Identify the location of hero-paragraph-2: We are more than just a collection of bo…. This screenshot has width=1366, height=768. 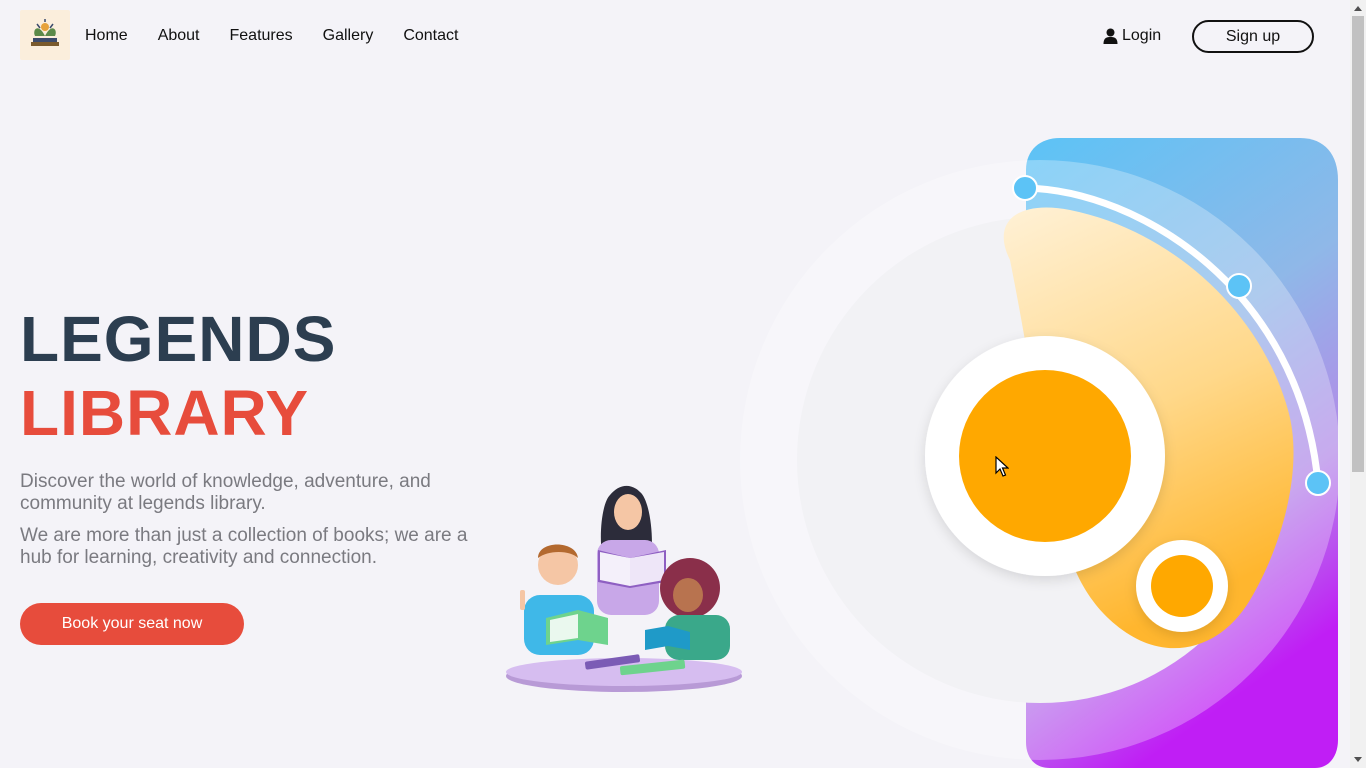
(244, 546).